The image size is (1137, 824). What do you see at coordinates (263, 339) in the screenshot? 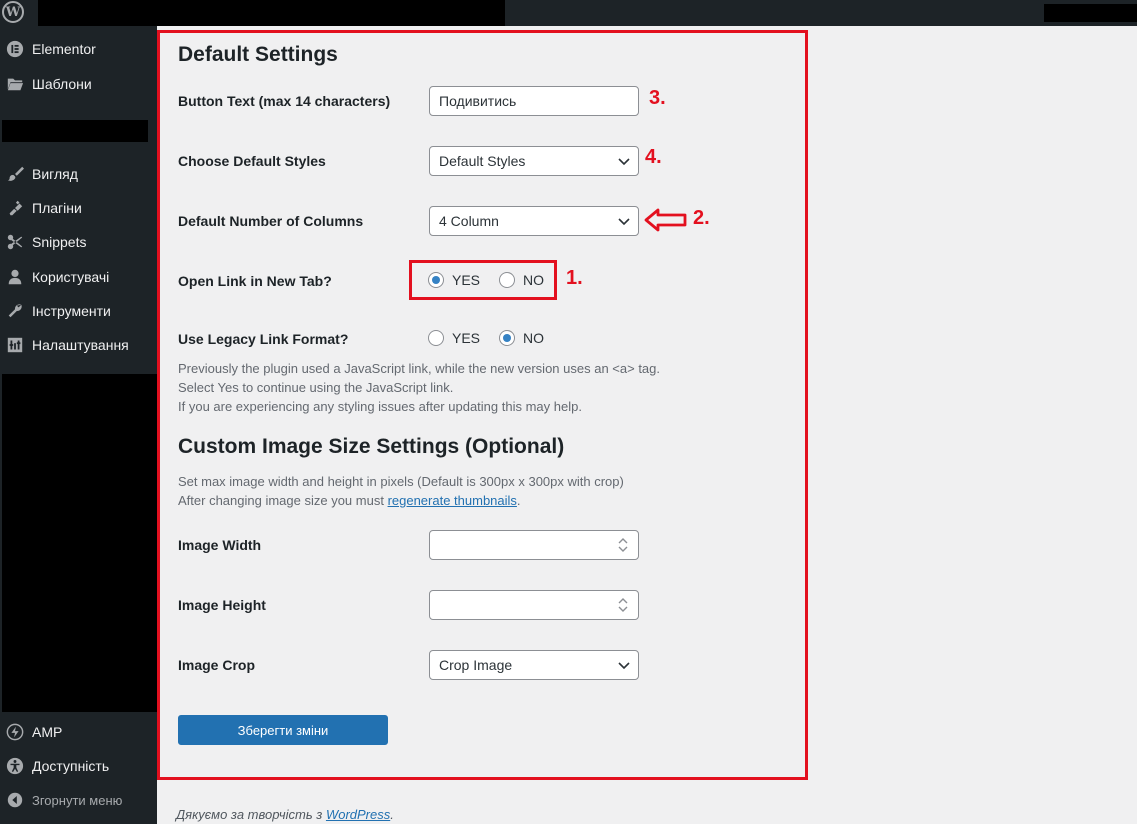
I see `legacy-label: Use Legacy Link Format?` at bounding box center [263, 339].